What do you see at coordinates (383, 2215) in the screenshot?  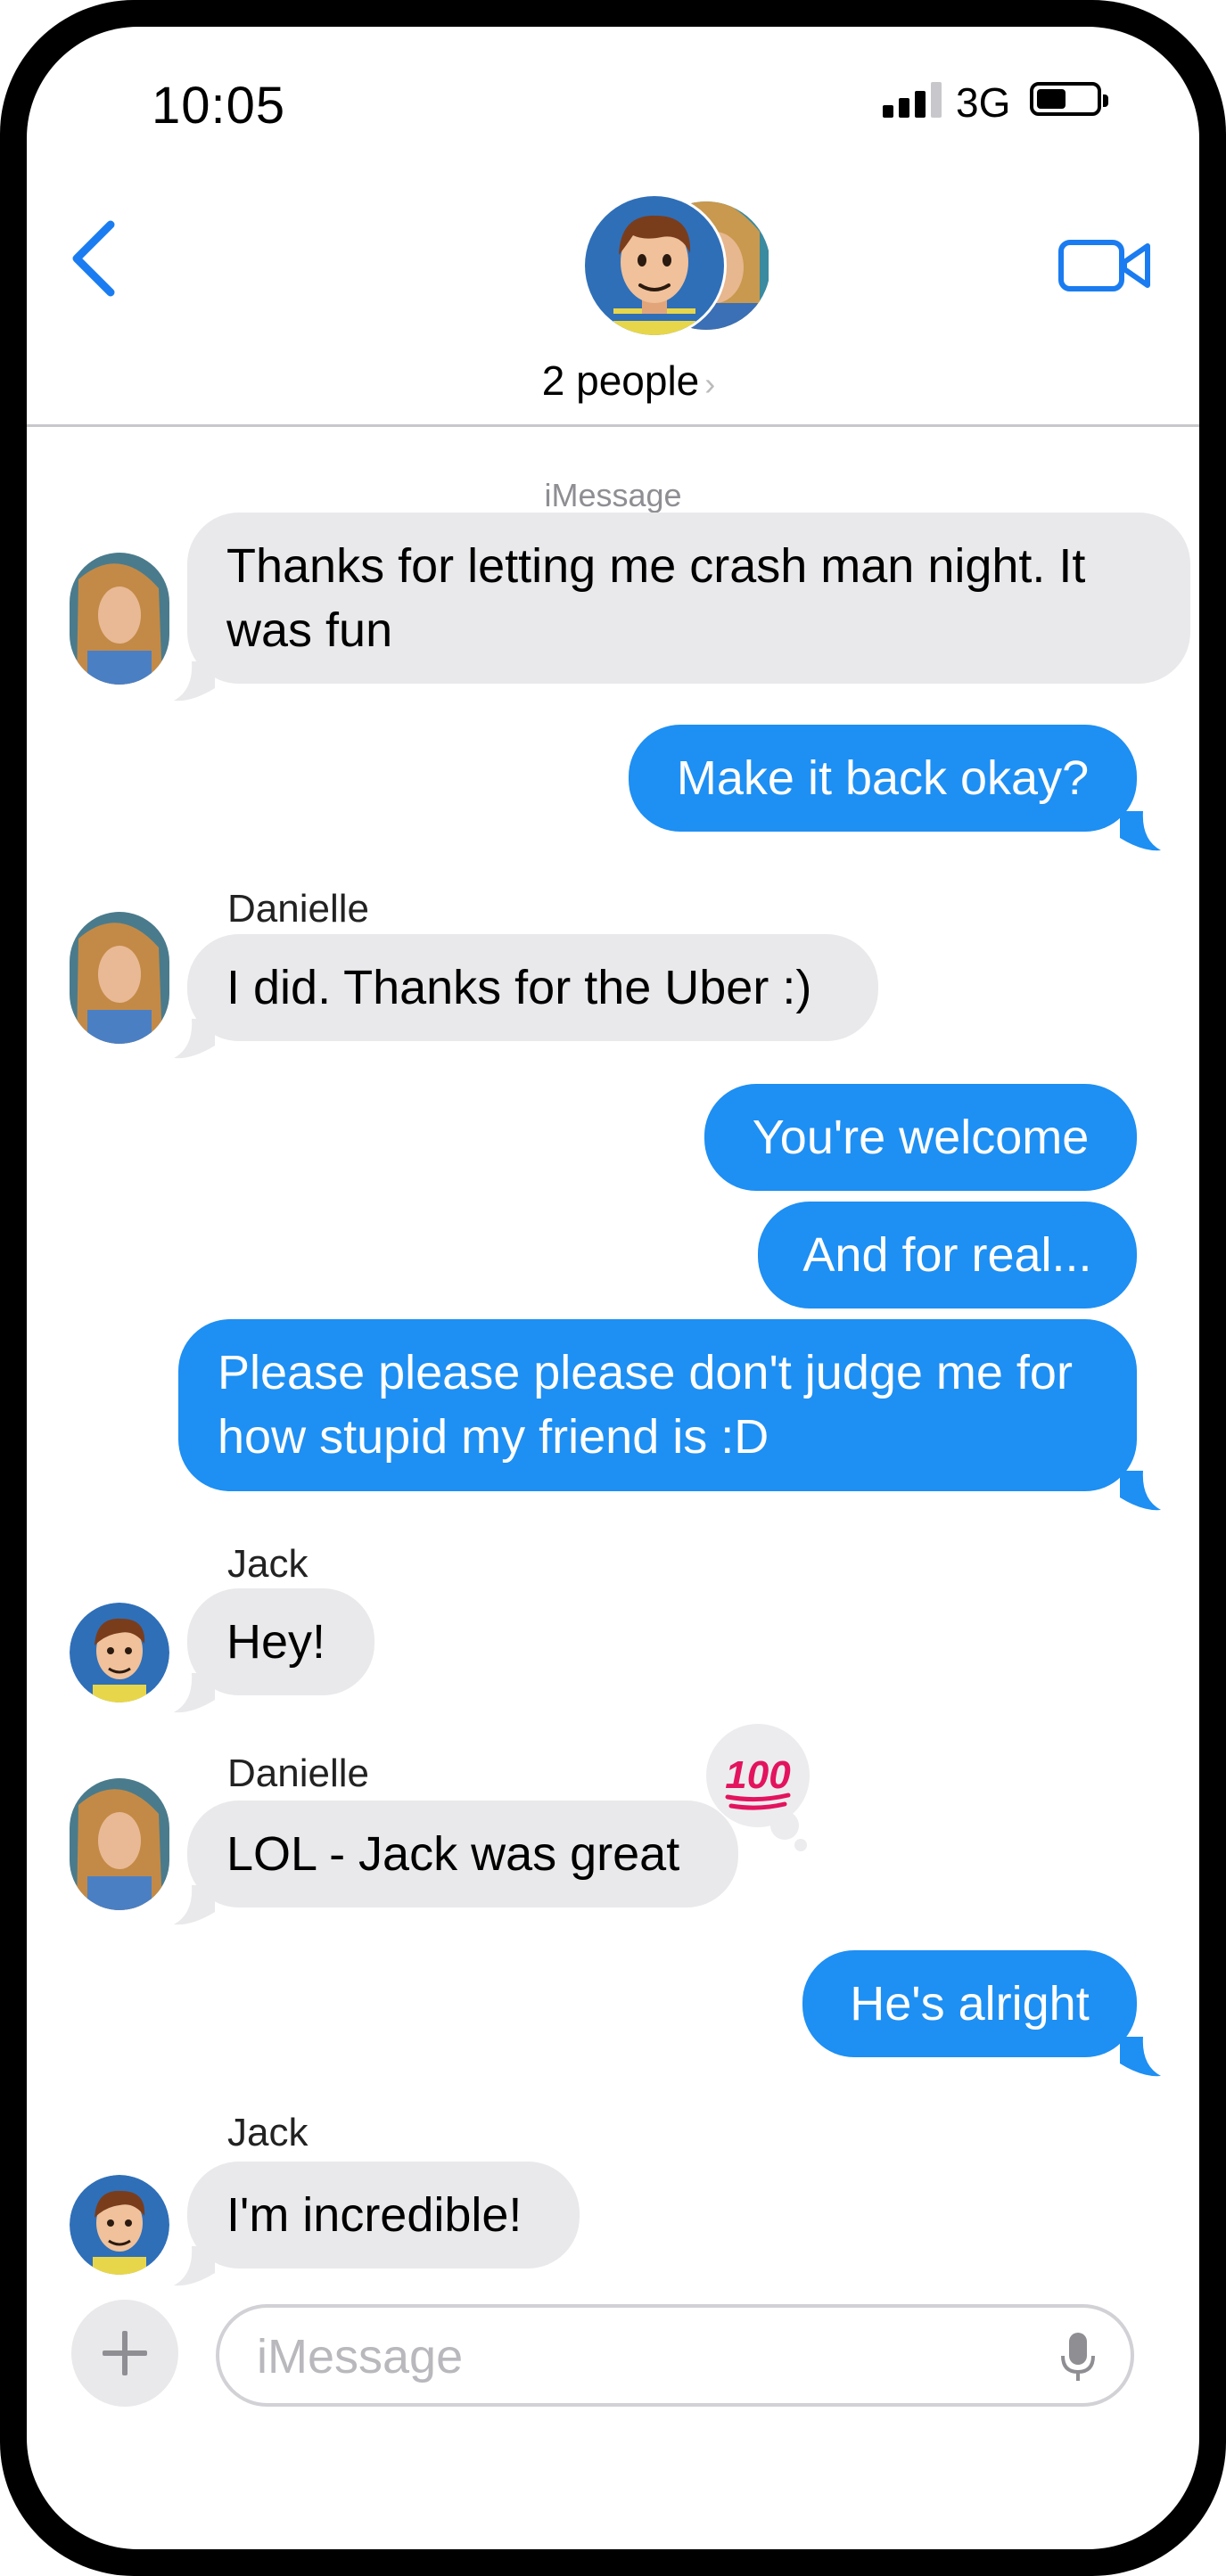 I see `message-bubble-incoming: I'm incredible!` at bounding box center [383, 2215].